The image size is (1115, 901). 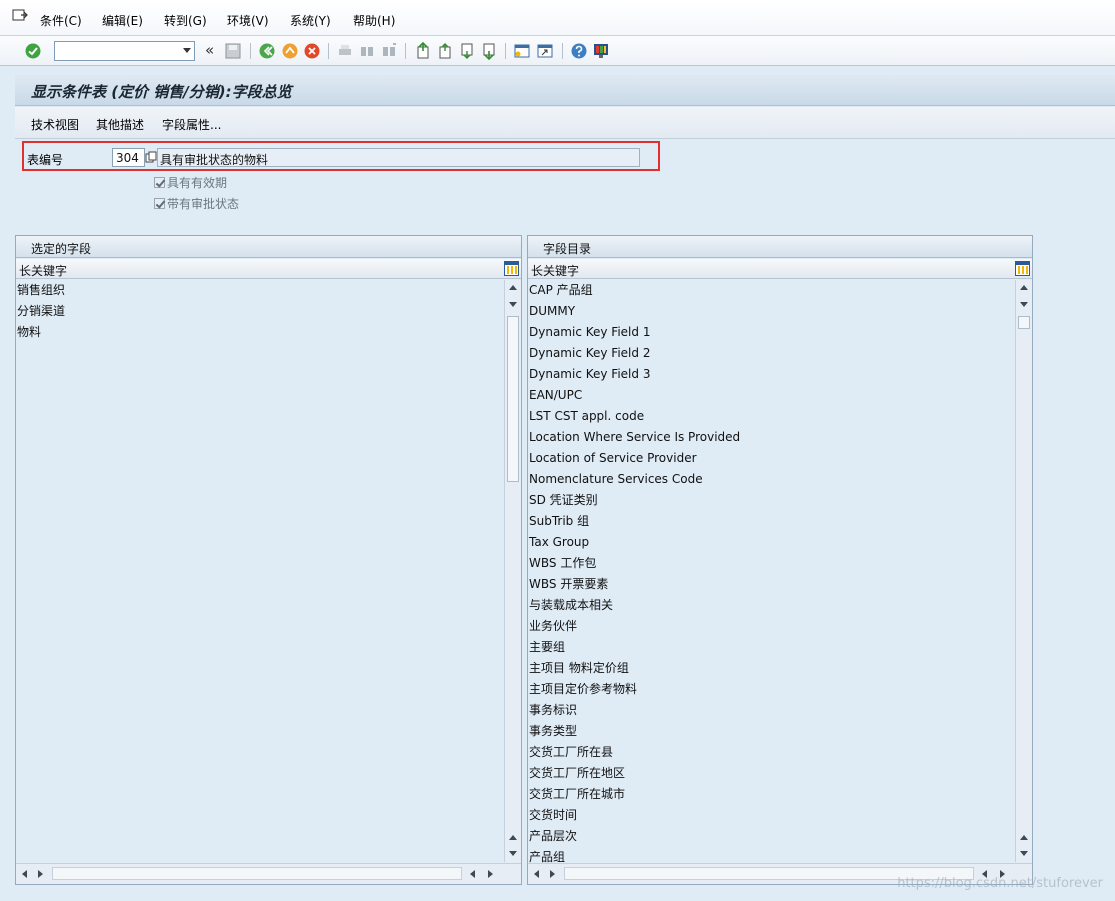 I want to click on menu-edit: 编辑(E), so click(x=122, y=20).